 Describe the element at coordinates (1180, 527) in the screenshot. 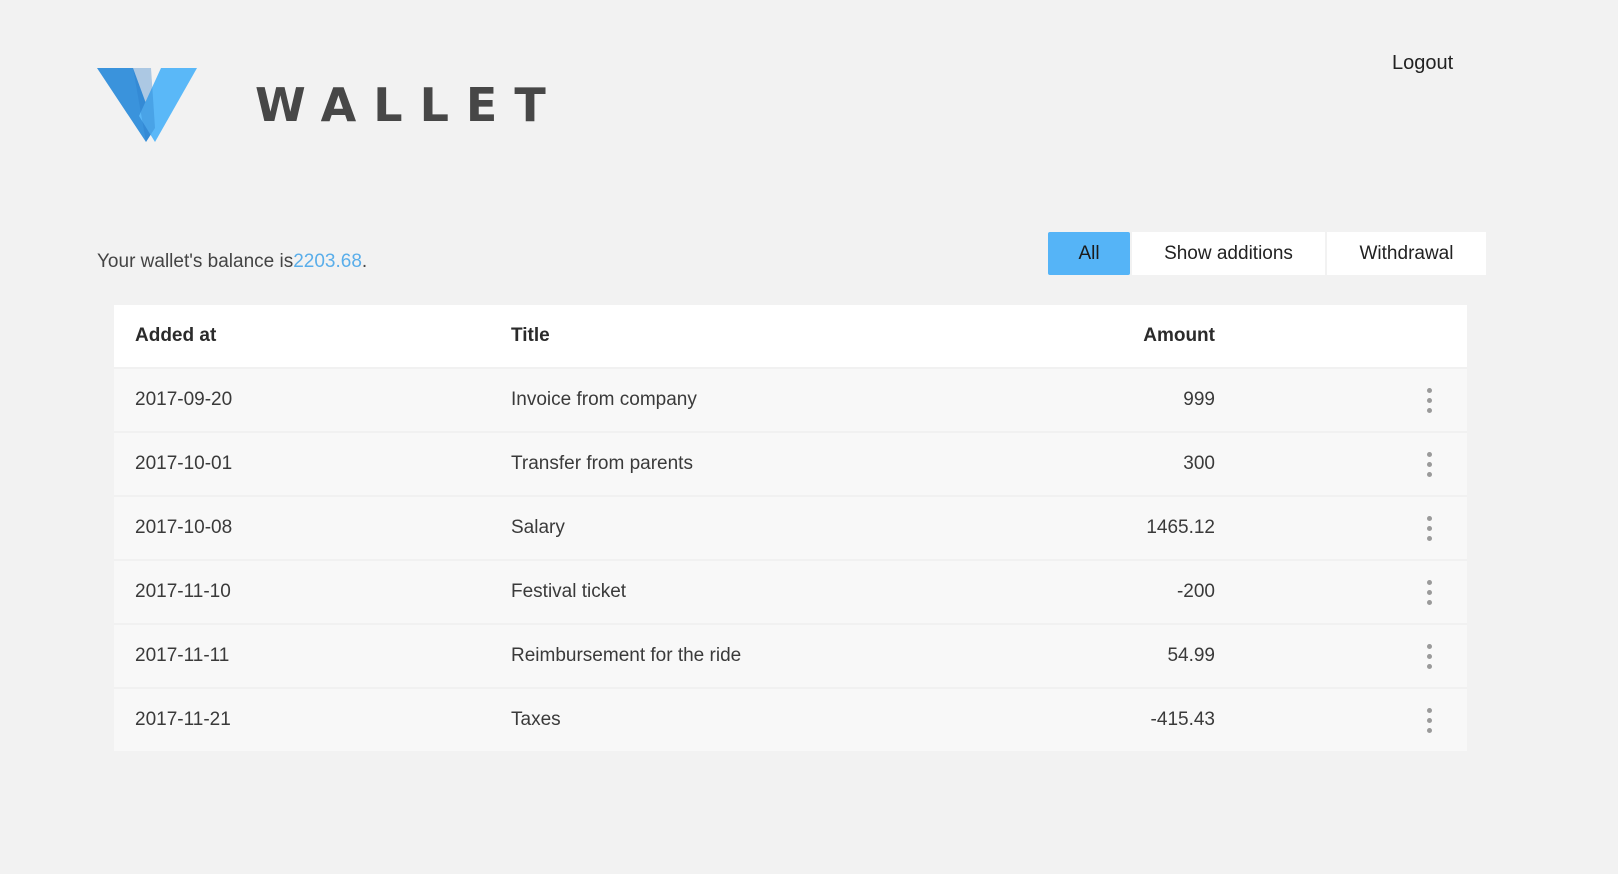

I see `row-amount: 1465.12` at that location.